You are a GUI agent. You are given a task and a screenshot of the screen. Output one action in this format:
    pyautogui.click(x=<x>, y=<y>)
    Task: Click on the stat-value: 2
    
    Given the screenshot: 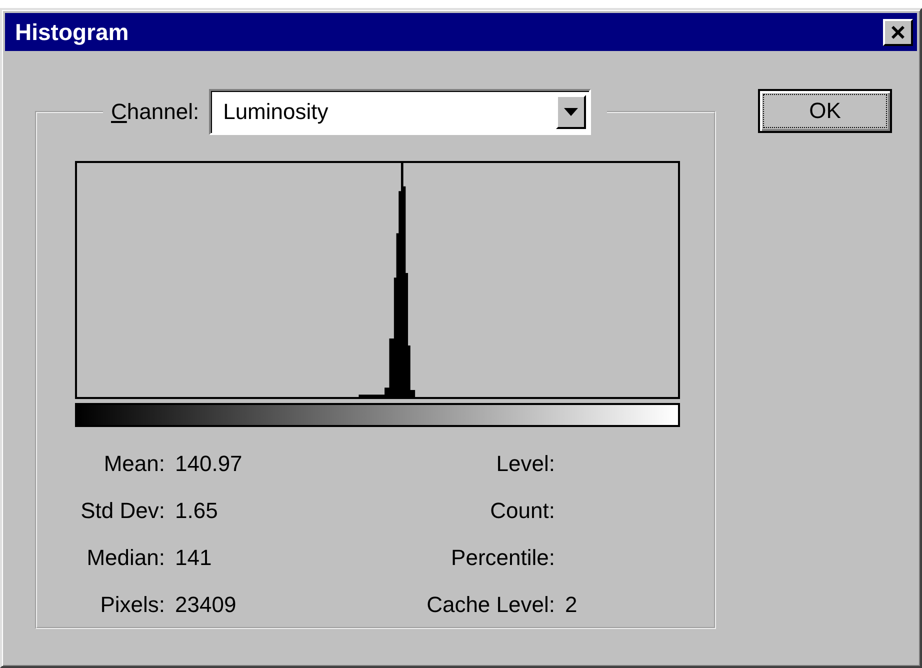 What is the action you would take?
    pyautogui.click(x=571, y=605)
    